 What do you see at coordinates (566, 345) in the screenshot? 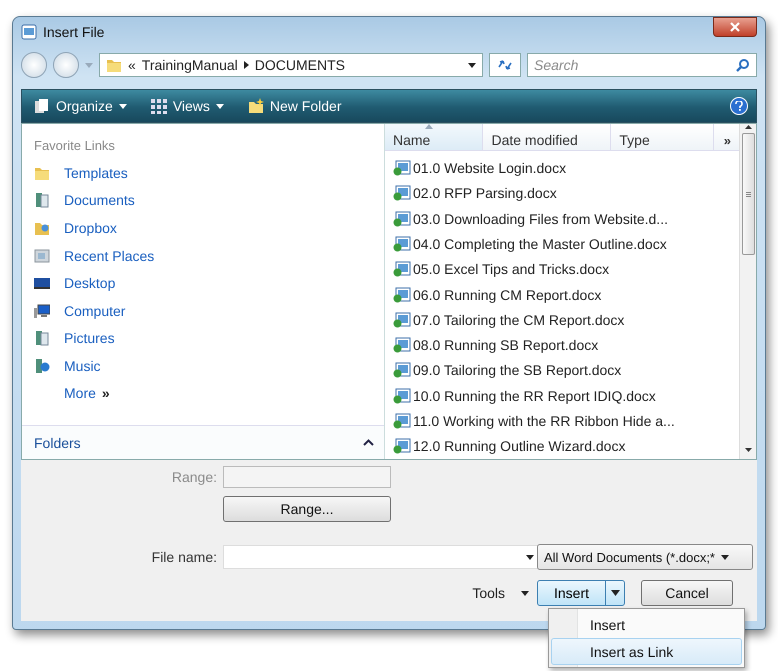
I see `file-item: 08.0 Running SB Report.docx` at bounding box center [566, 345].